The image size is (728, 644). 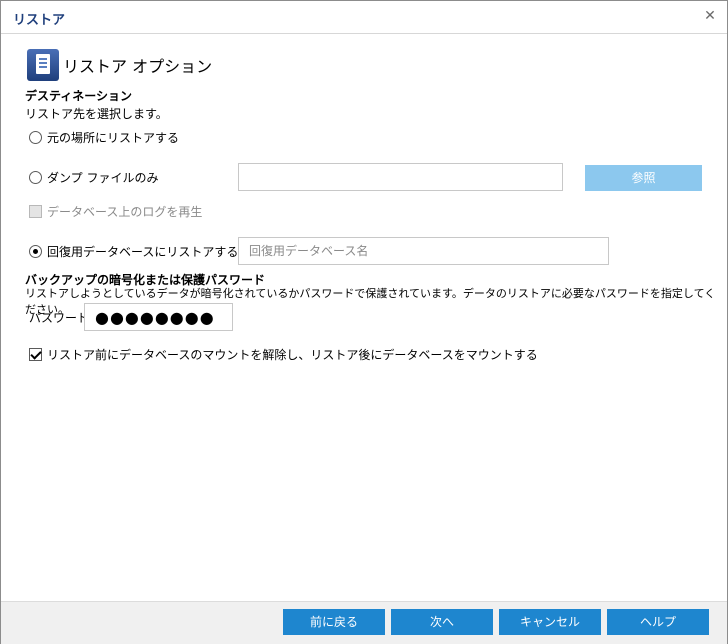 What do you see at coordinates (400, 177) in the screenshot?
I see `dump-file-path-input` at bounding box center [400, 177].